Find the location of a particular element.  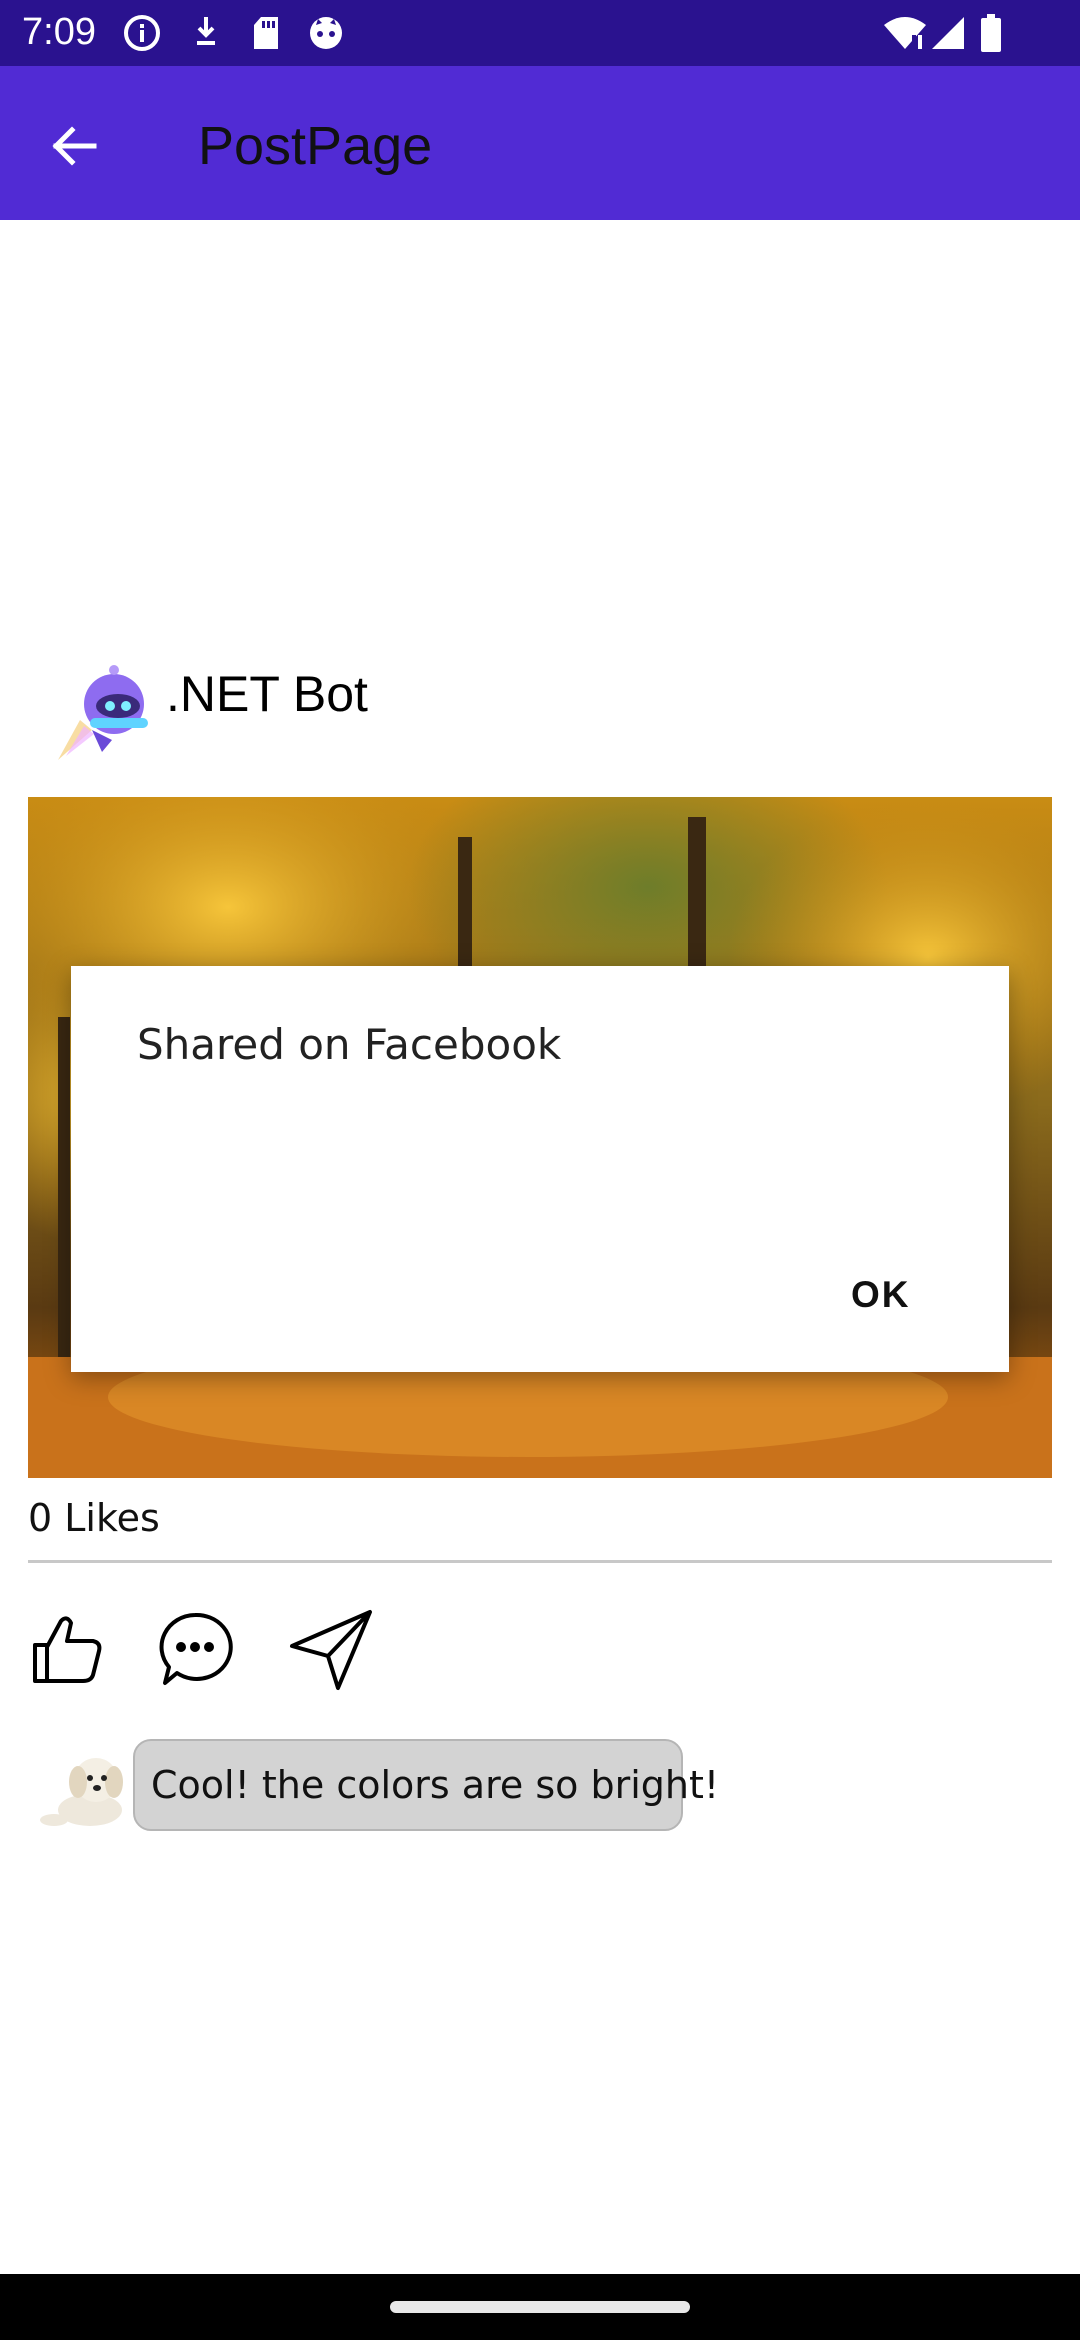

dialog-message: Shared on Facebook is located at coordinates (349, 1044).